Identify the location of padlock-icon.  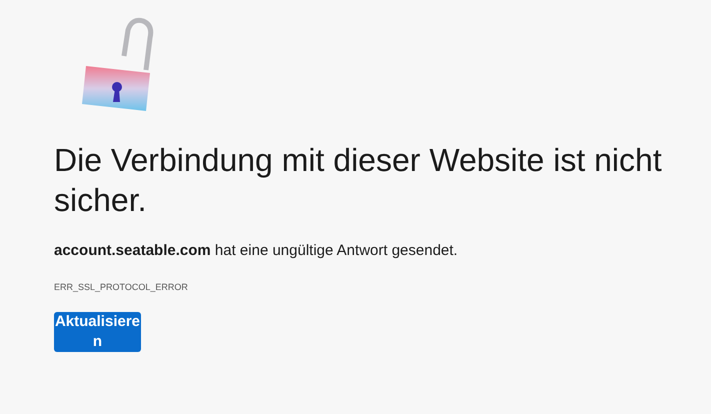
(117, 64).